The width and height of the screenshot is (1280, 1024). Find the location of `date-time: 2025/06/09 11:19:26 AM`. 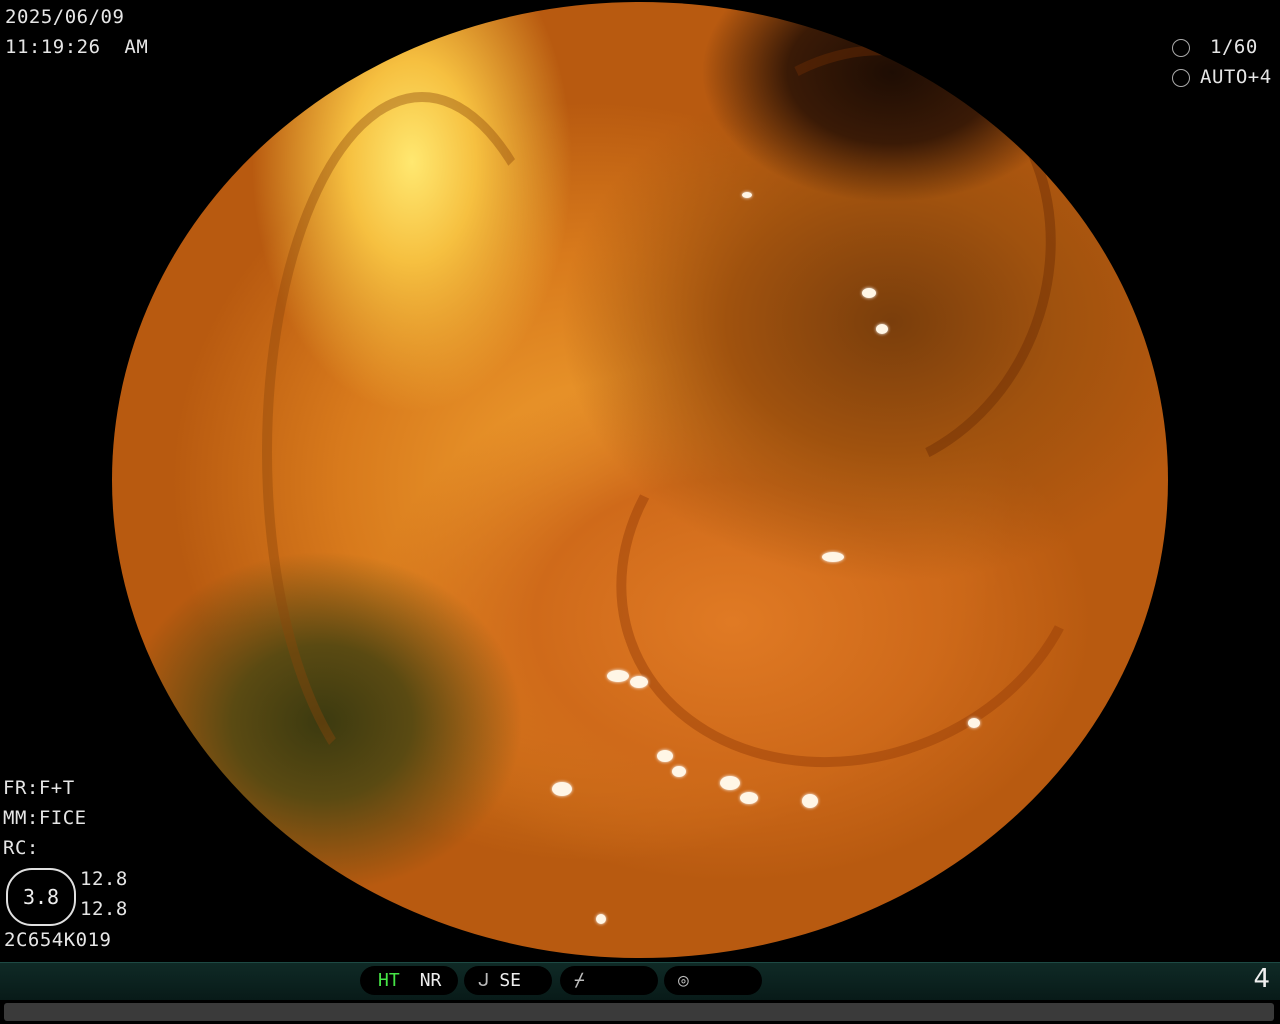

date-time: 2025/06/09 11:19:26 AM is located at coordinates (76, 32).